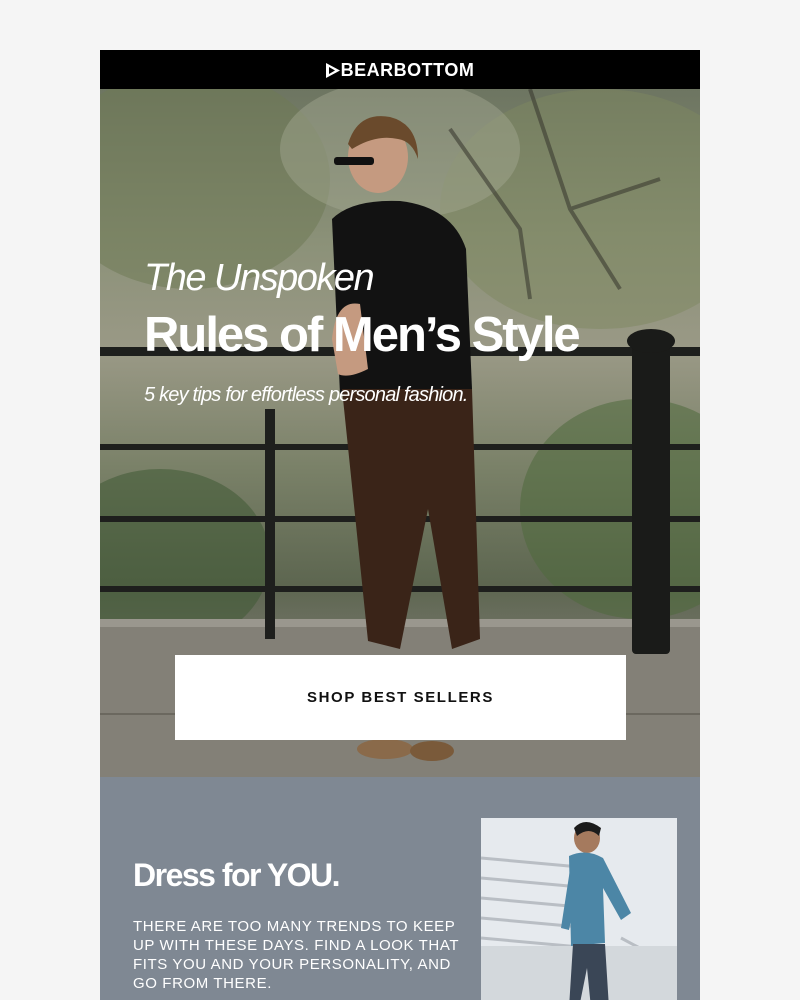  I want to click on hero-title: Rules of Men’s Style, so click(362, 335).